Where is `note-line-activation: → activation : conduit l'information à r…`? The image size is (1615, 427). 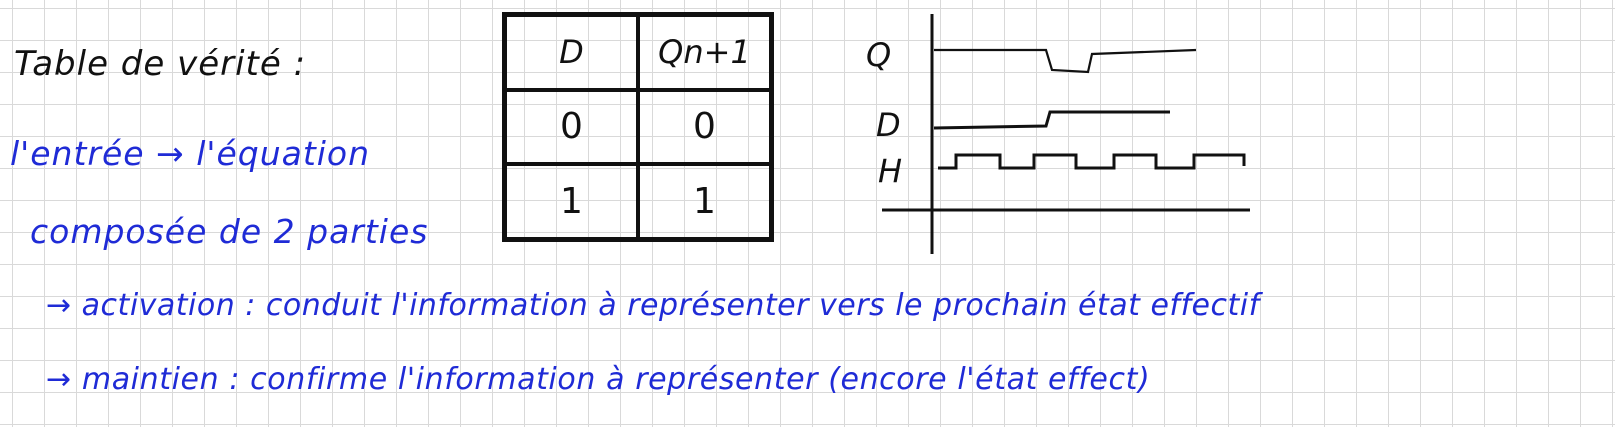 note-line-activation: → activation : conduit l'information à r… is located at coordinates (653, 305).